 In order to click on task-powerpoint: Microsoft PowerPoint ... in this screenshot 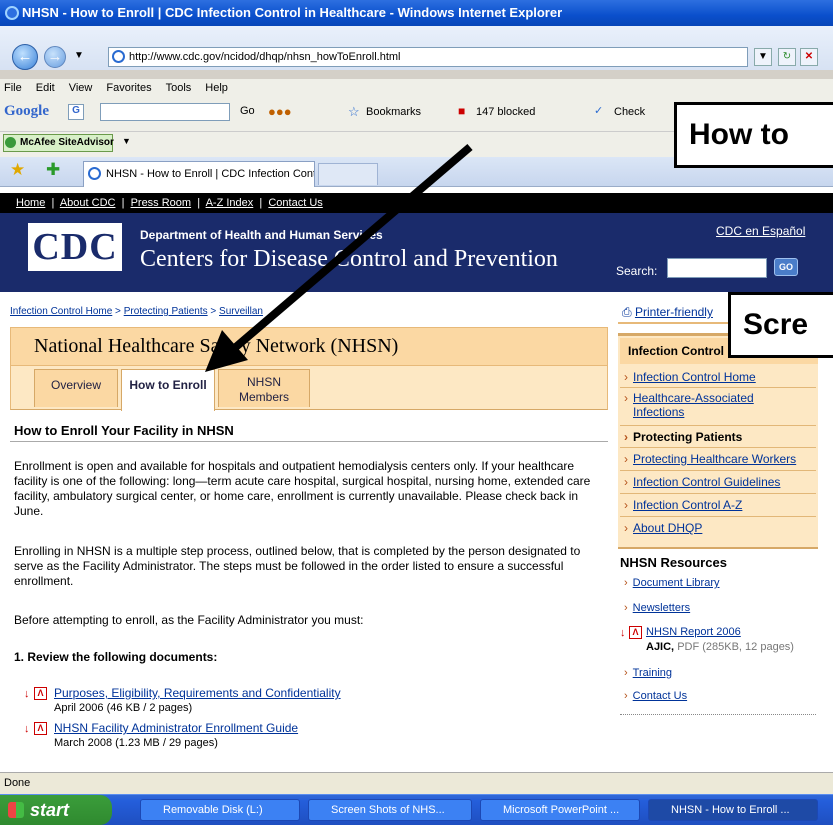, I will do `click(560, 810)`.